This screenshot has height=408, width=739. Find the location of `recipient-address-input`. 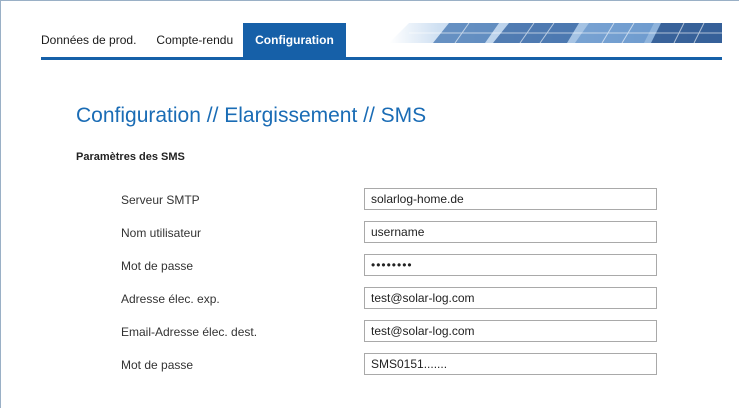

recipient-address-input is located at coordinates (510, 331).